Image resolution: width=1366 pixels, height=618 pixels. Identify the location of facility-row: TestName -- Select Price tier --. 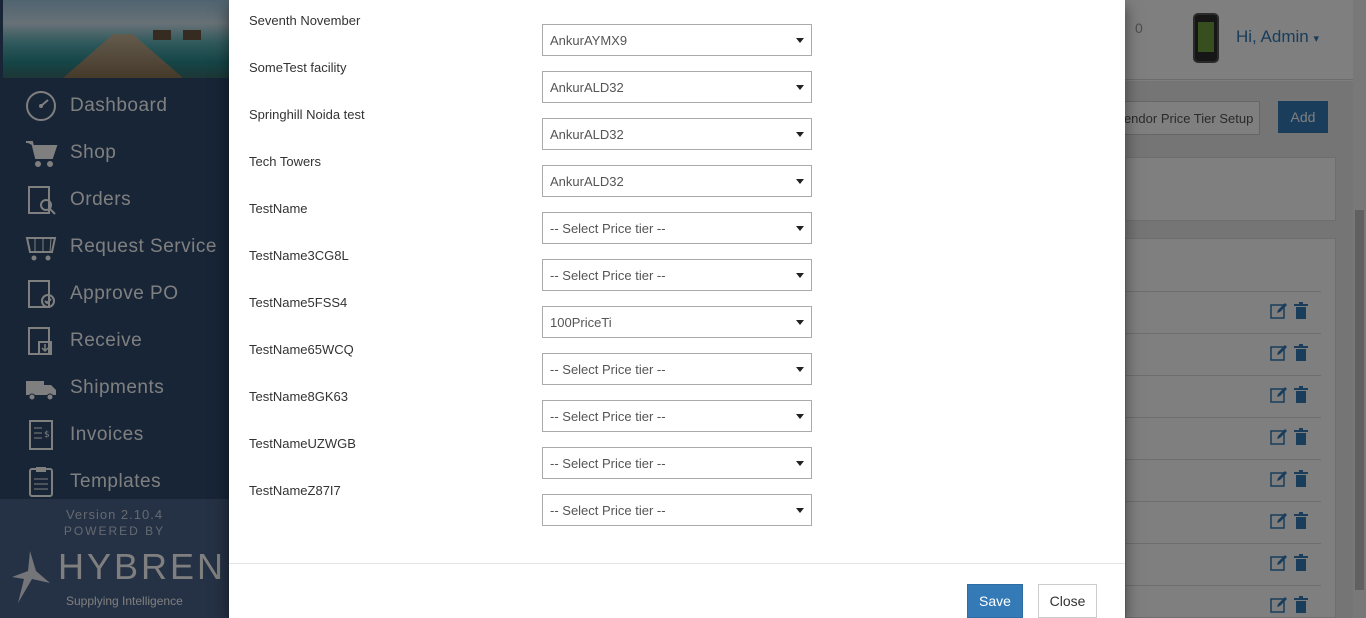
(534, 224).